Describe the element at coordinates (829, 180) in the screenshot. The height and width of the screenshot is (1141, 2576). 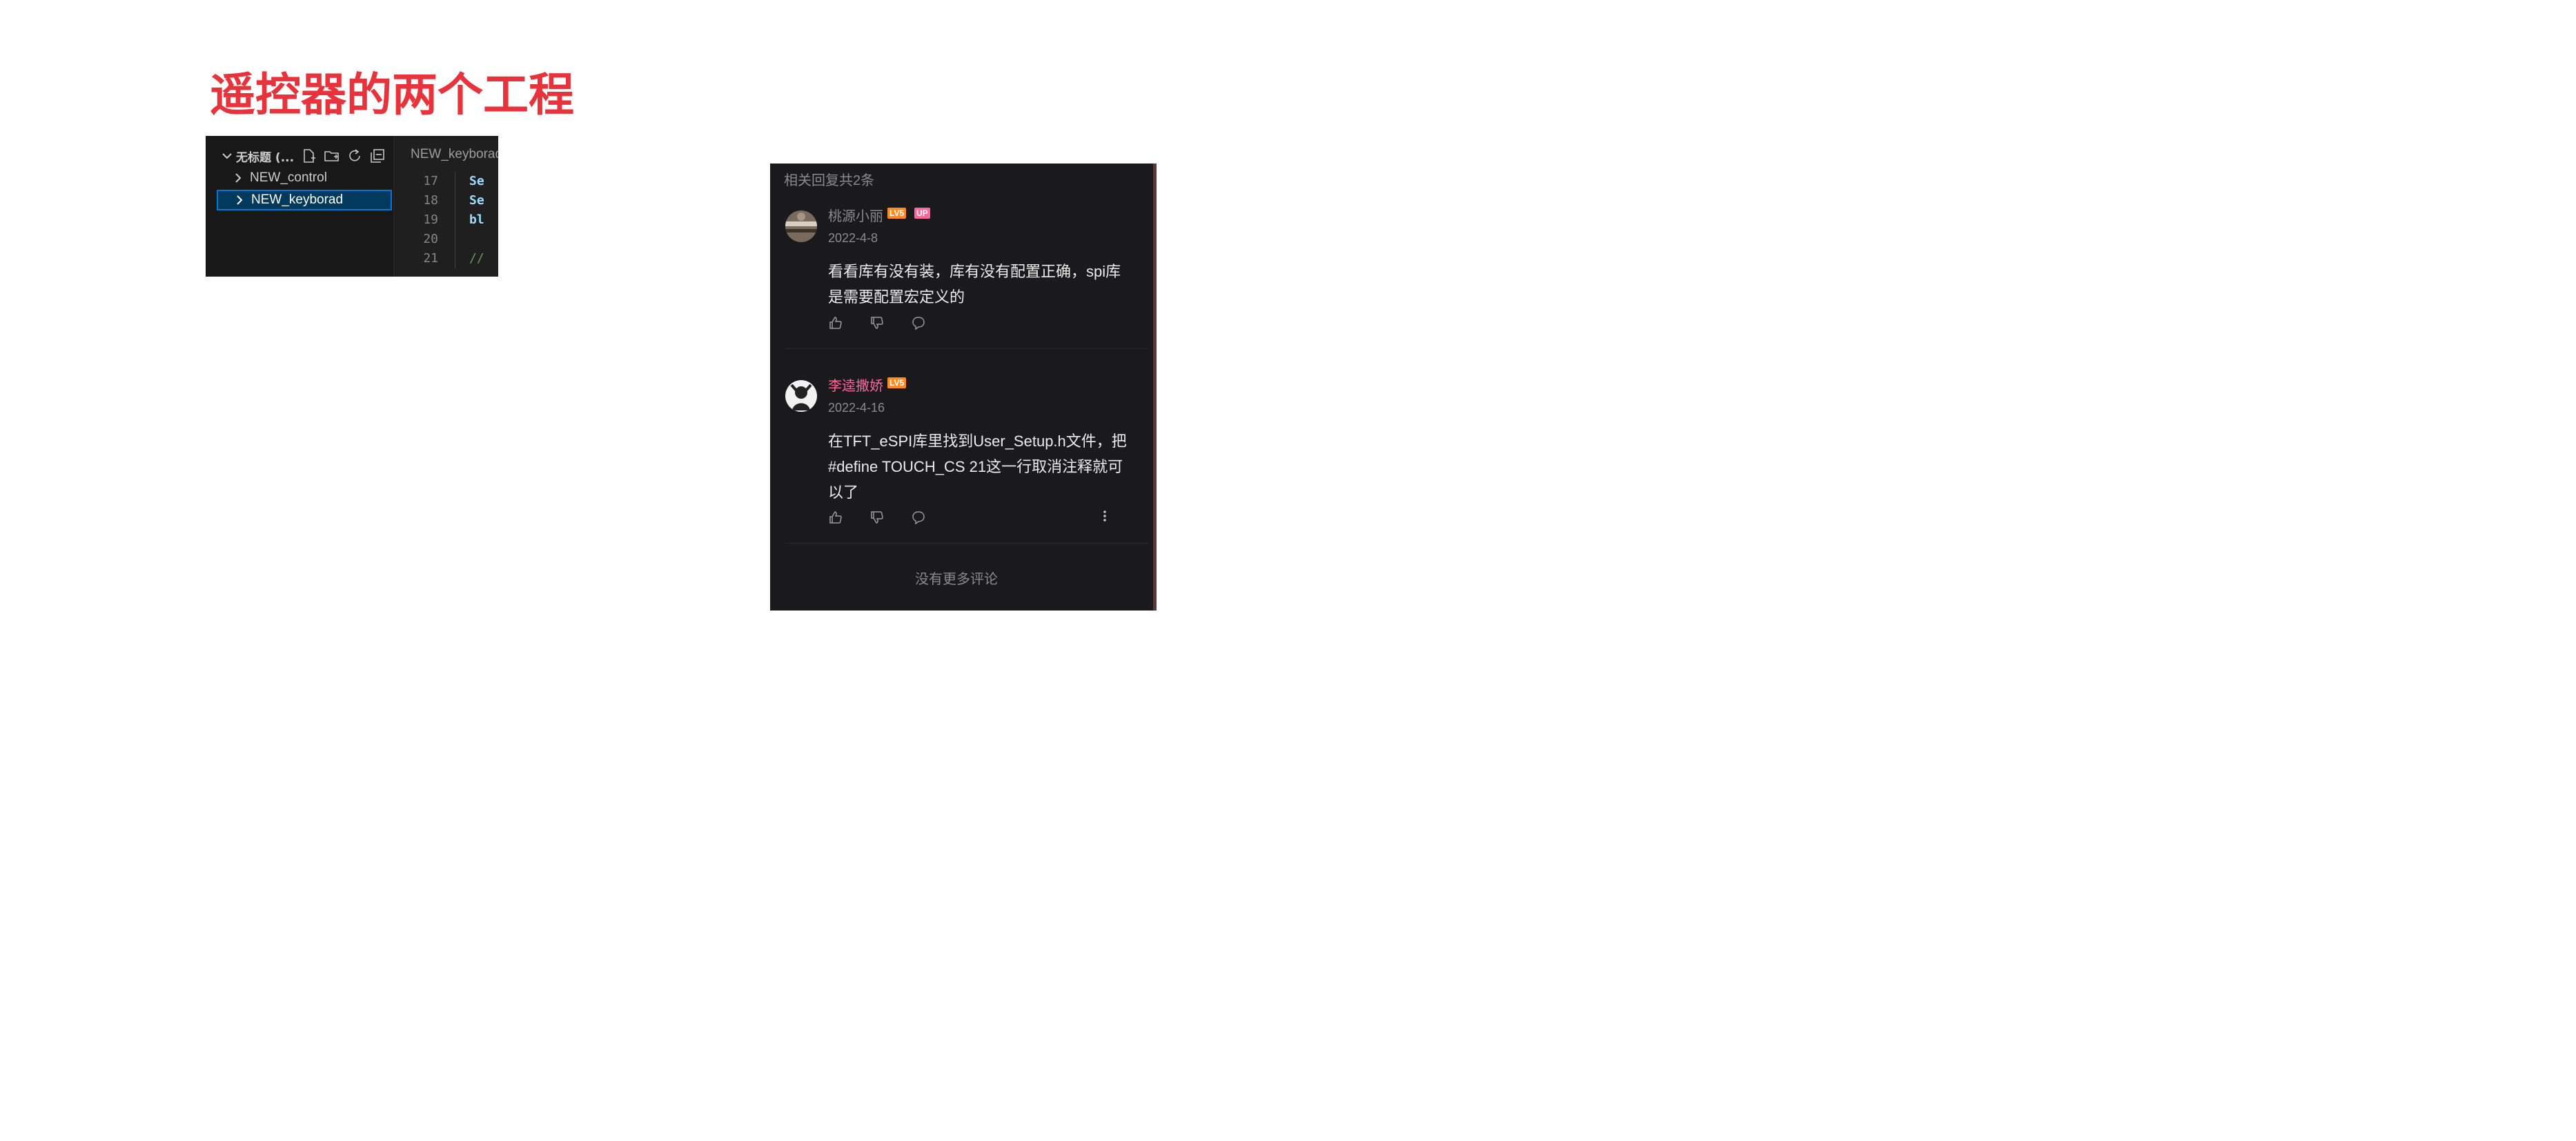
I see `reply-count: 相关回复共2条` at that location.